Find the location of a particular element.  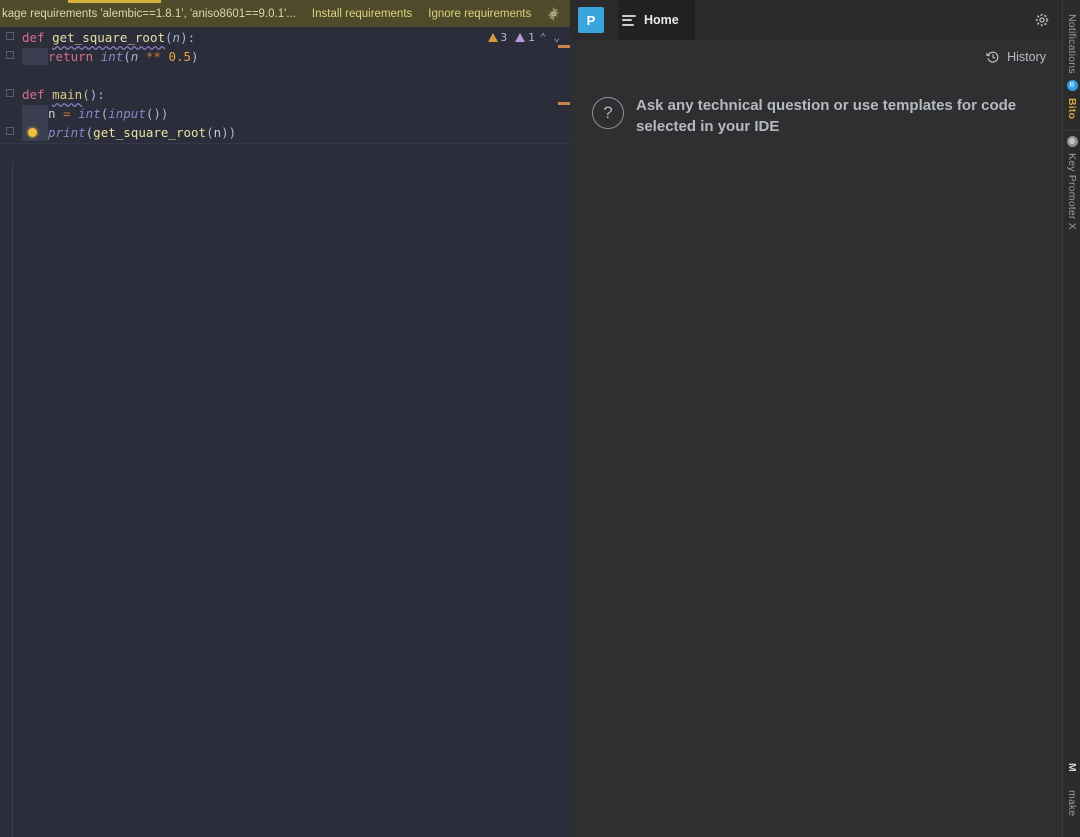

editor-gutter is located at coordinates (10, 85).